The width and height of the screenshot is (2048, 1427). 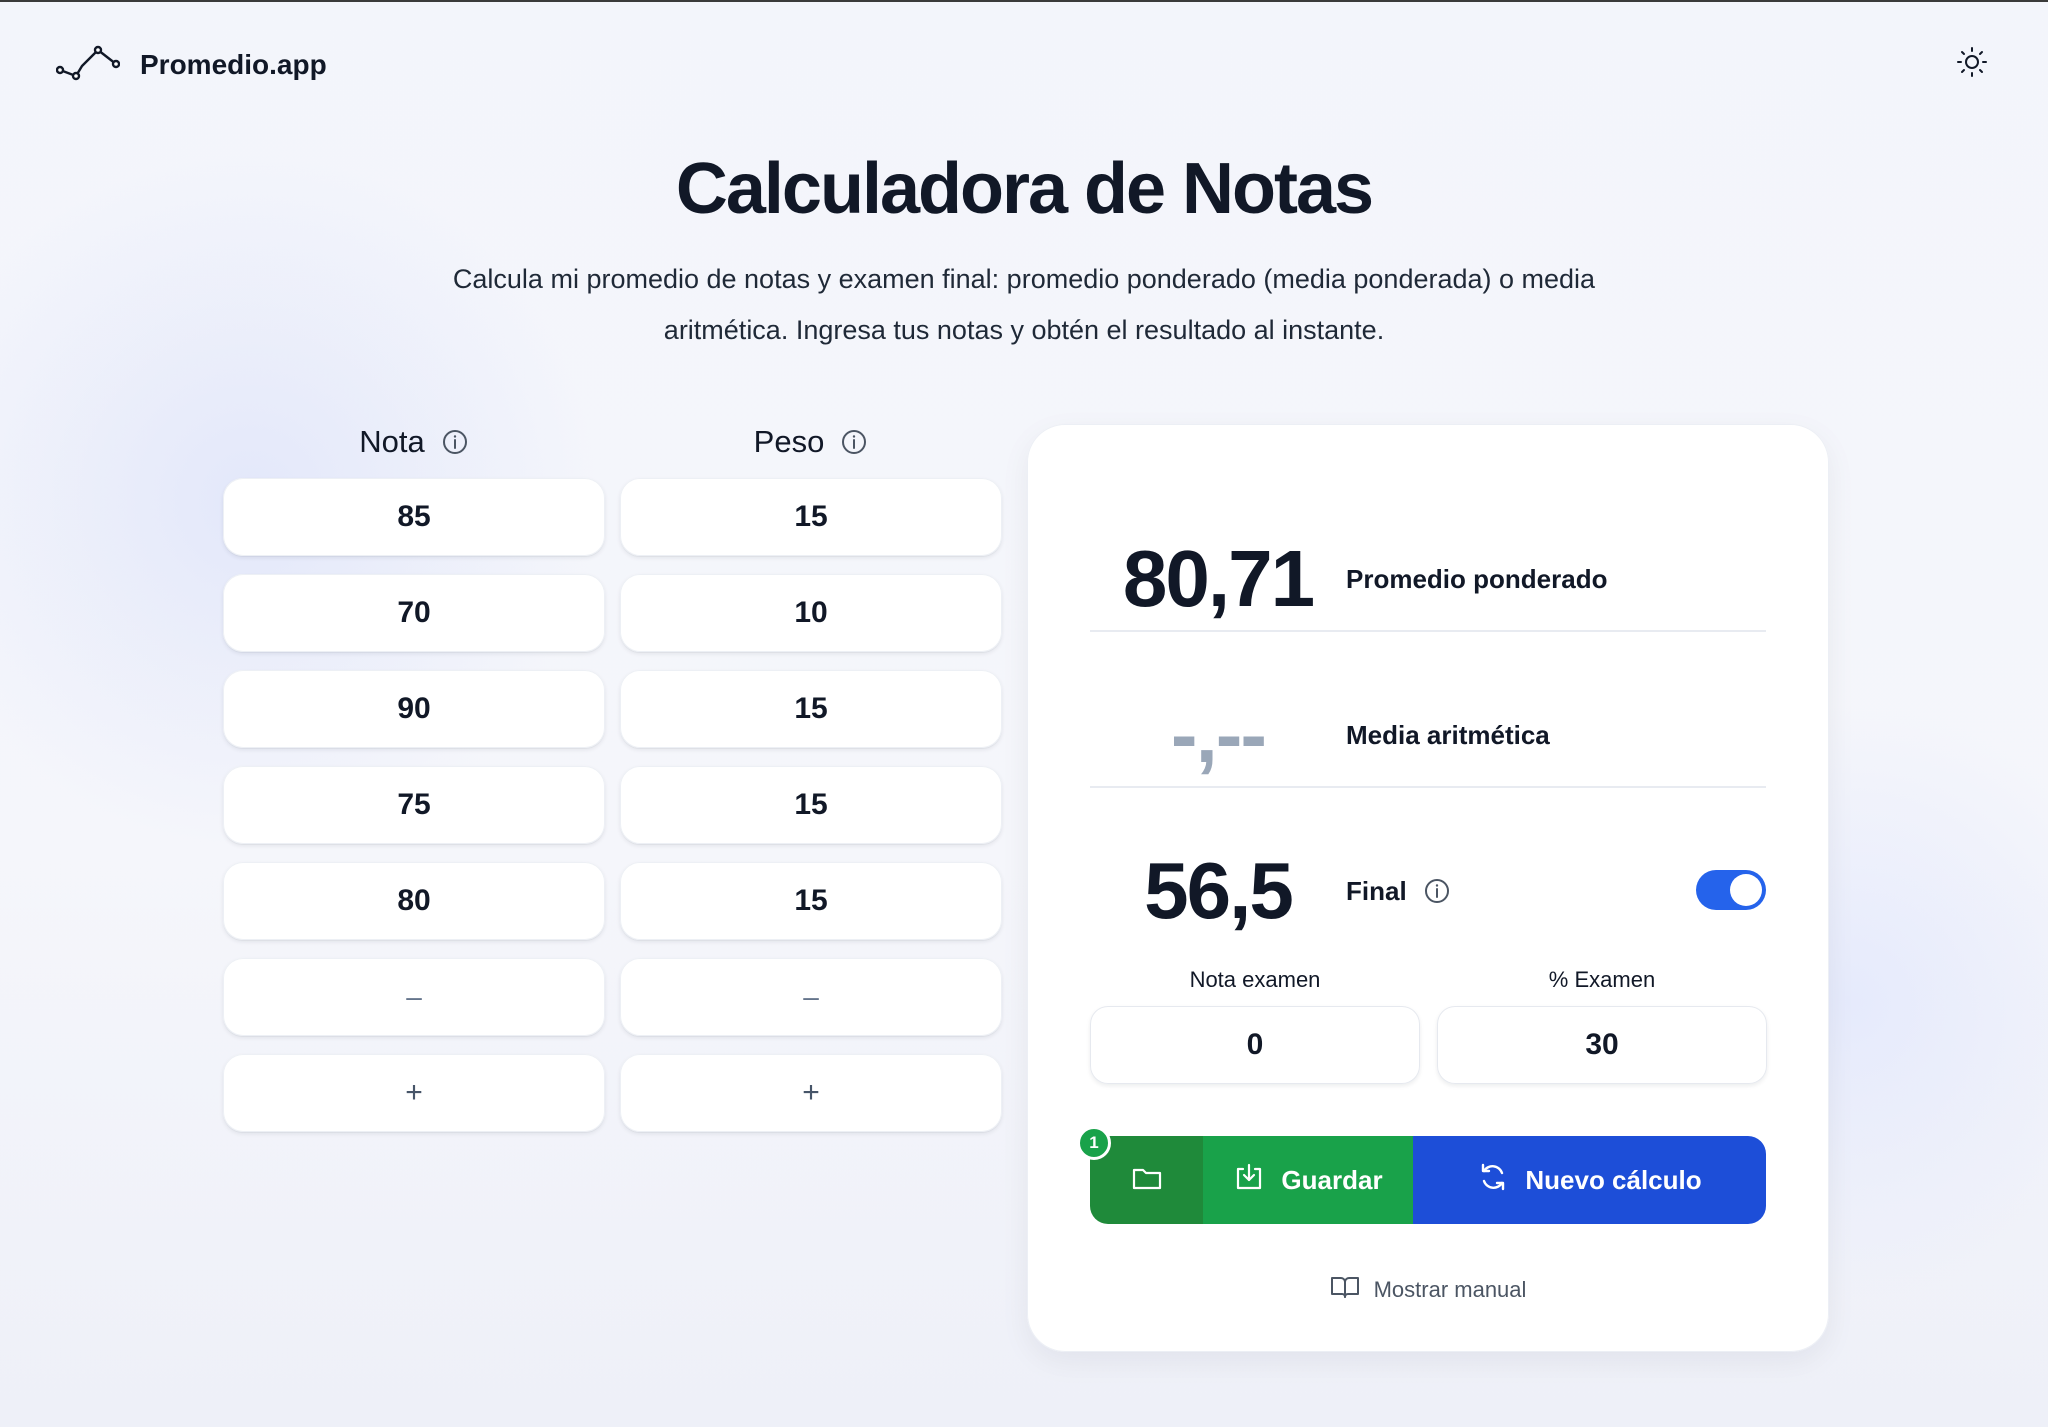 I want to click on line-chart-icon, so click(x=88, y=64).